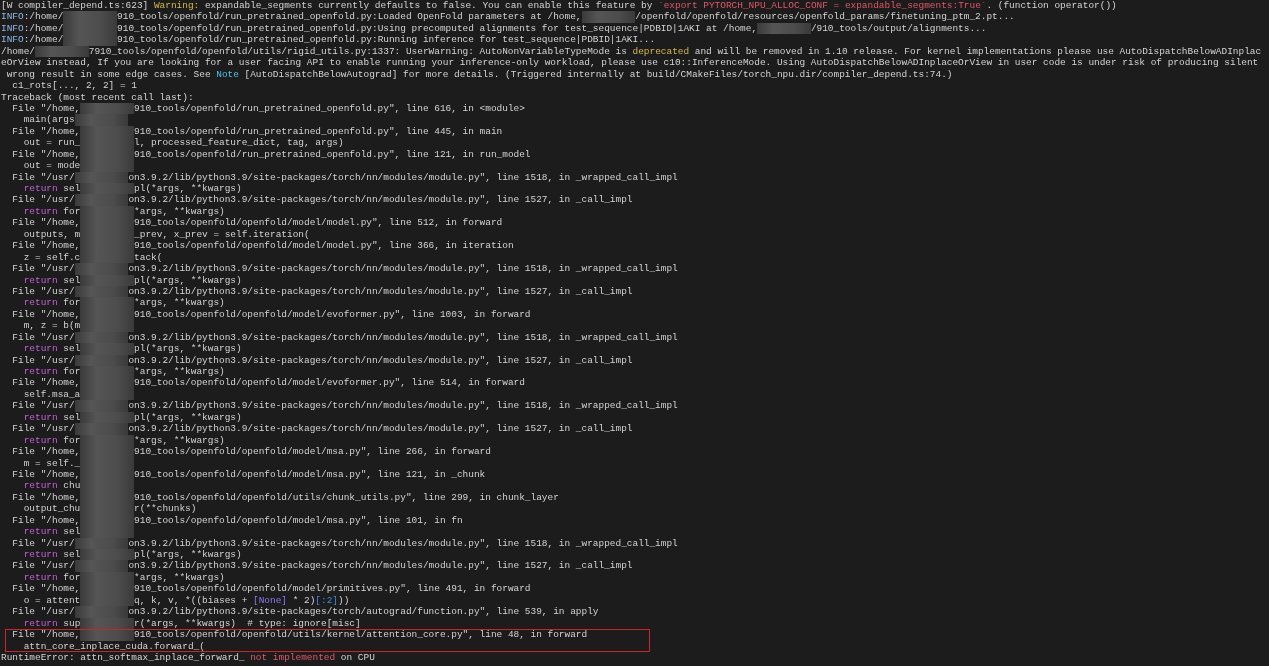 The height and width of the screenshot is (666, 1269). What do you see at coordinates (51, 234) in the screenshot?
I see `log-text: outputs, m` at bounding box center [51, 234].